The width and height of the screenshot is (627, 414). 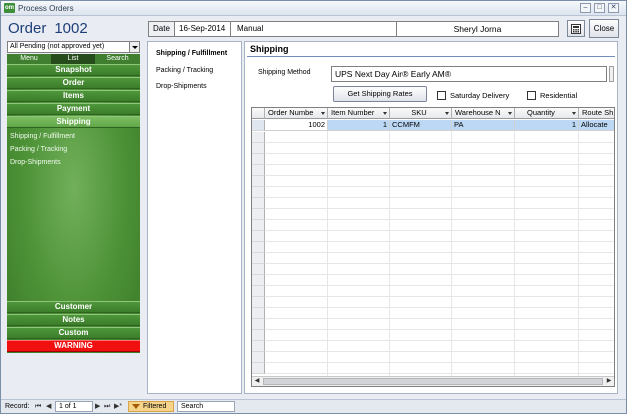 I want to click on column-header-label: SKU, so click(x=419, y=112).